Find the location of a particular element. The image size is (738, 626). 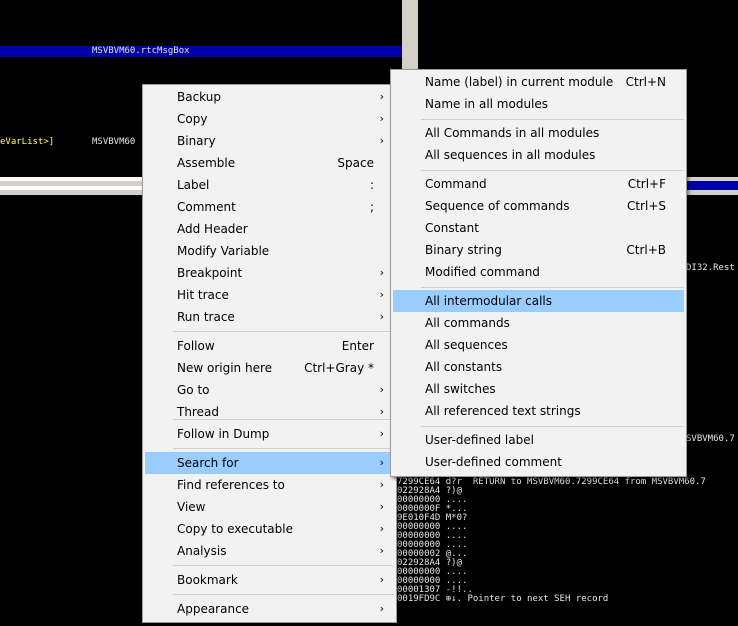

menu-item-shortcut: Ctrl+Gray * is located at coordinates (339, 368).